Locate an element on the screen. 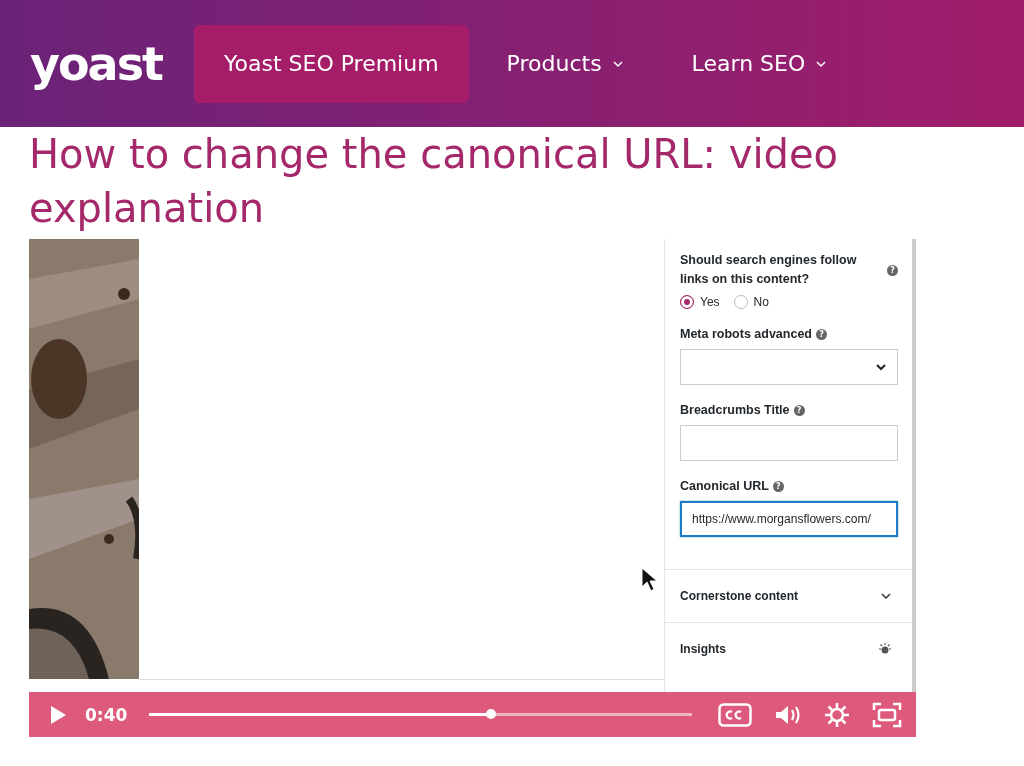 The width and height of the screenshot is (1024, 766). input-field is located at coordinates (789, 443).